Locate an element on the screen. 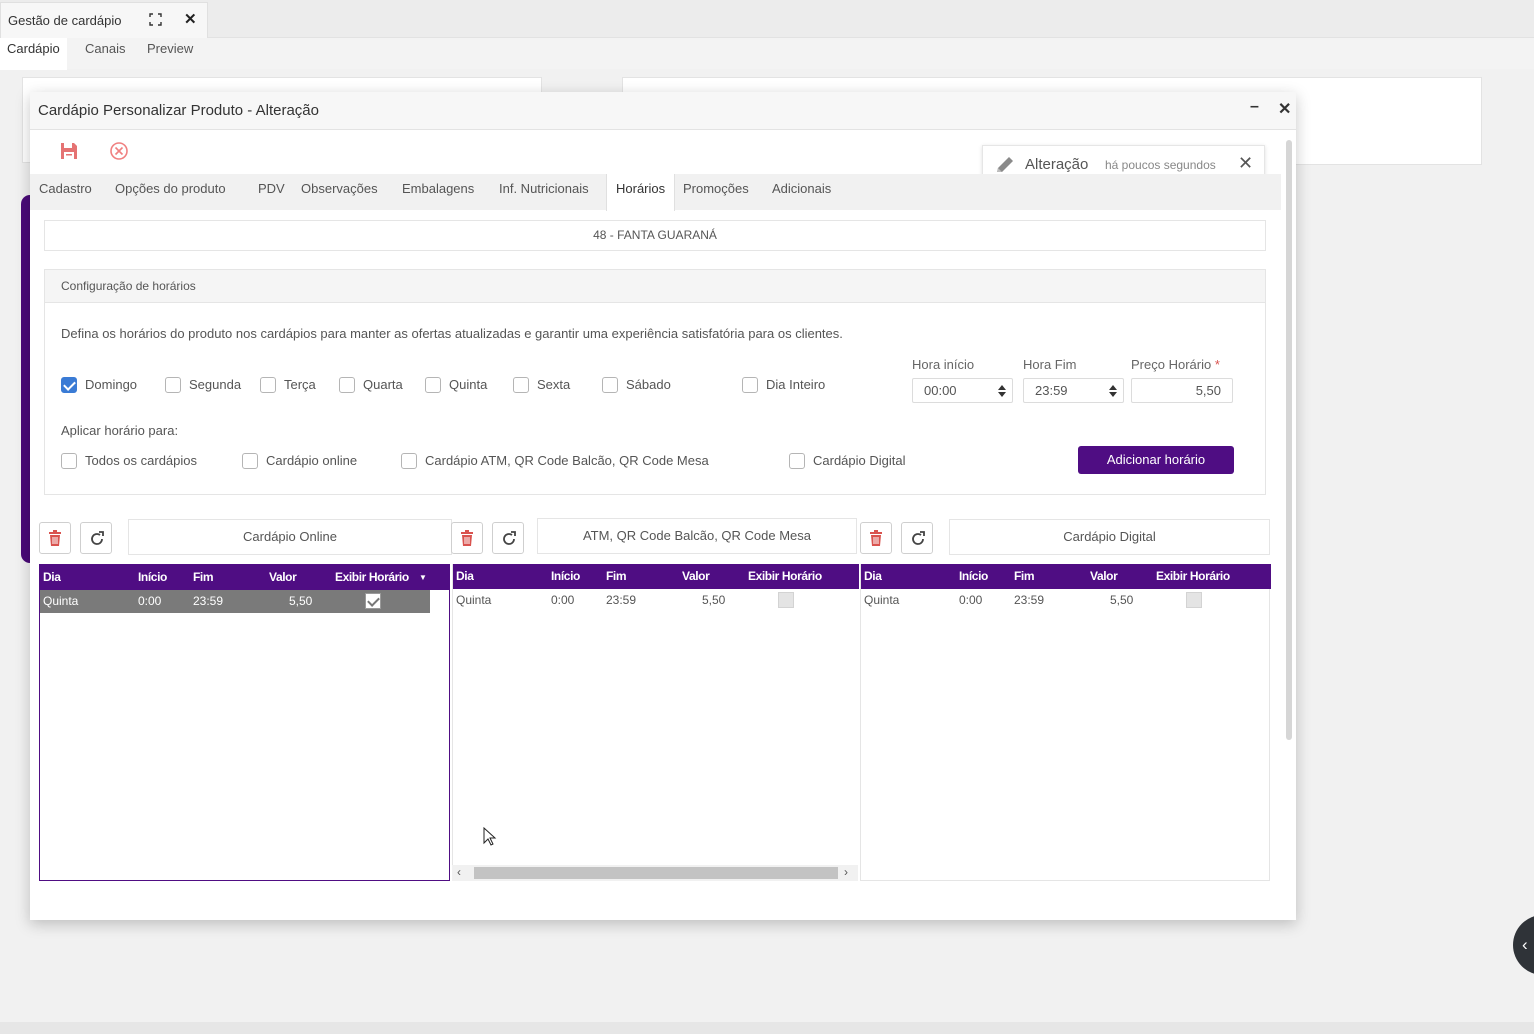 Image resolution: width=1534 pixels, height=1034 pixels. tab-inf-nutricionais: Inf. Nutricionais is located at coordinates (544, 192).